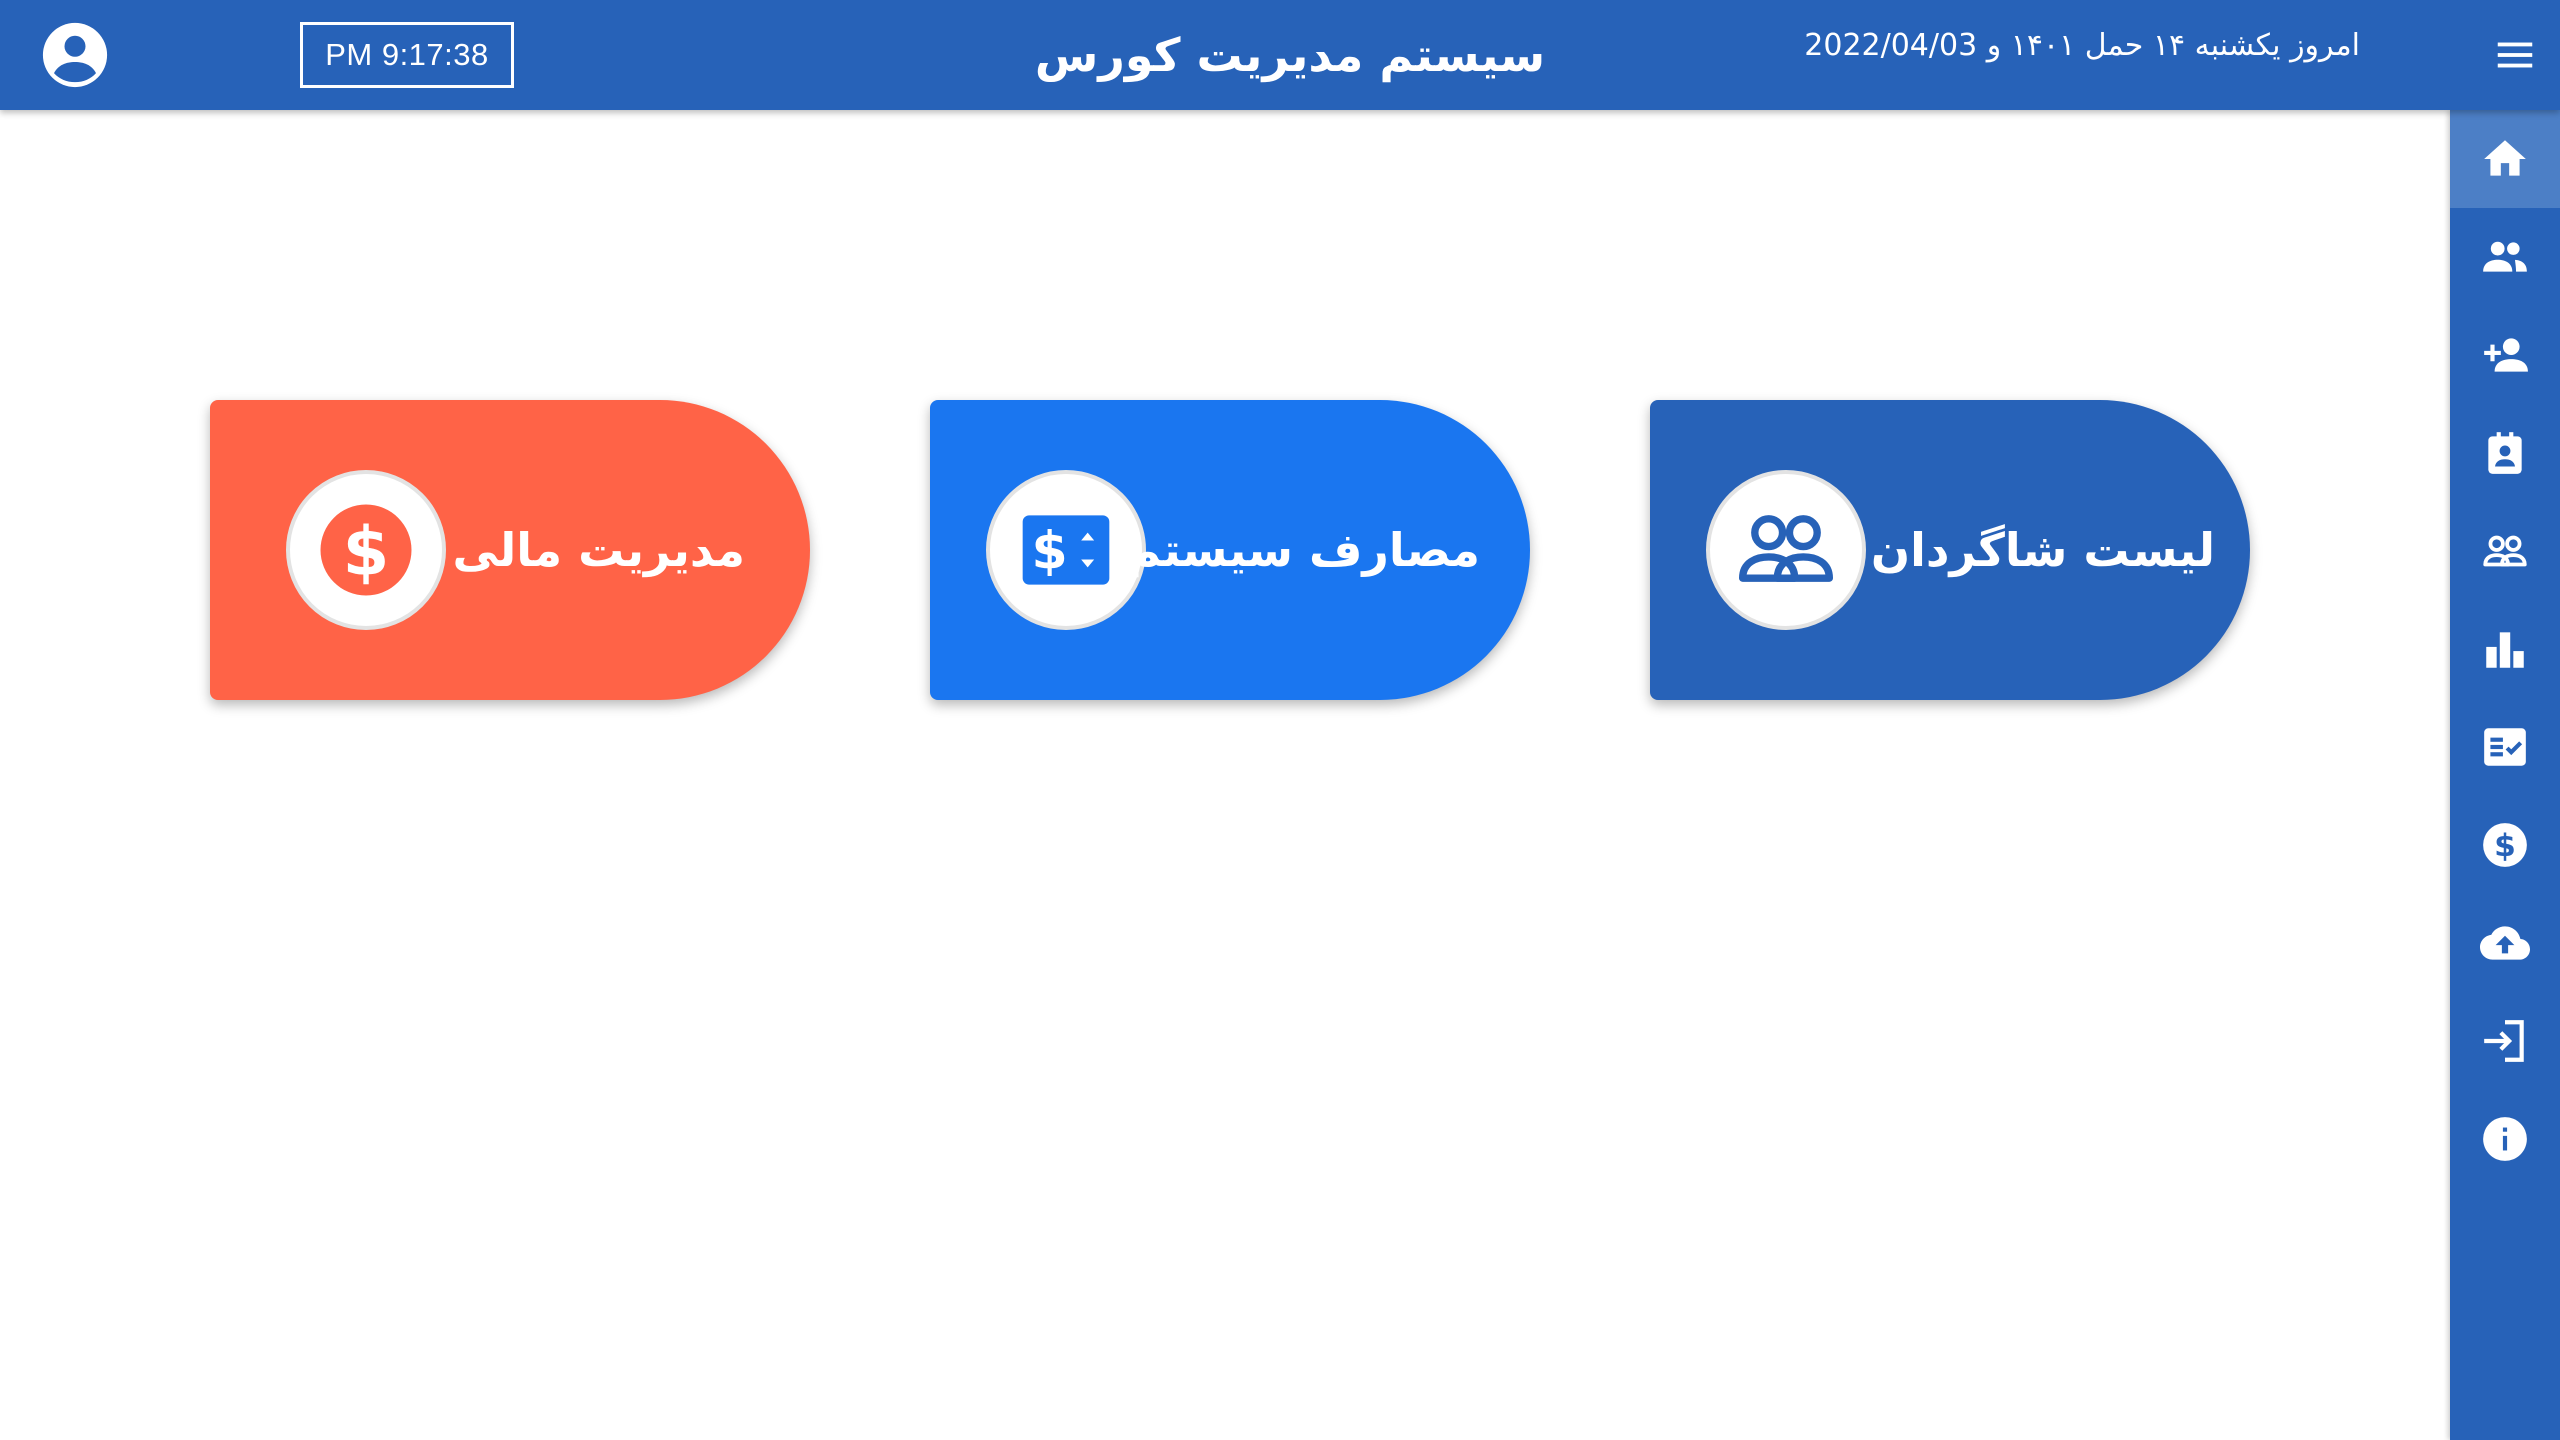  I want to click on sidebar-item-add-student, so click(2505, 355).